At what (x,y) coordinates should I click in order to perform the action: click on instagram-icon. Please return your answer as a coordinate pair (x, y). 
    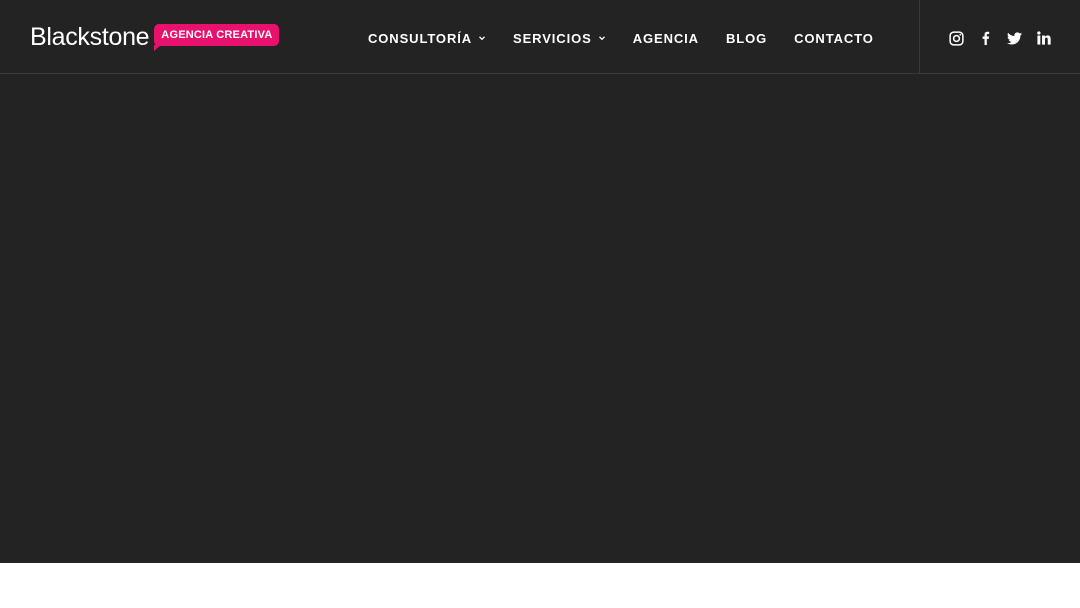
    Looking at the image, I should click on (956, 38).